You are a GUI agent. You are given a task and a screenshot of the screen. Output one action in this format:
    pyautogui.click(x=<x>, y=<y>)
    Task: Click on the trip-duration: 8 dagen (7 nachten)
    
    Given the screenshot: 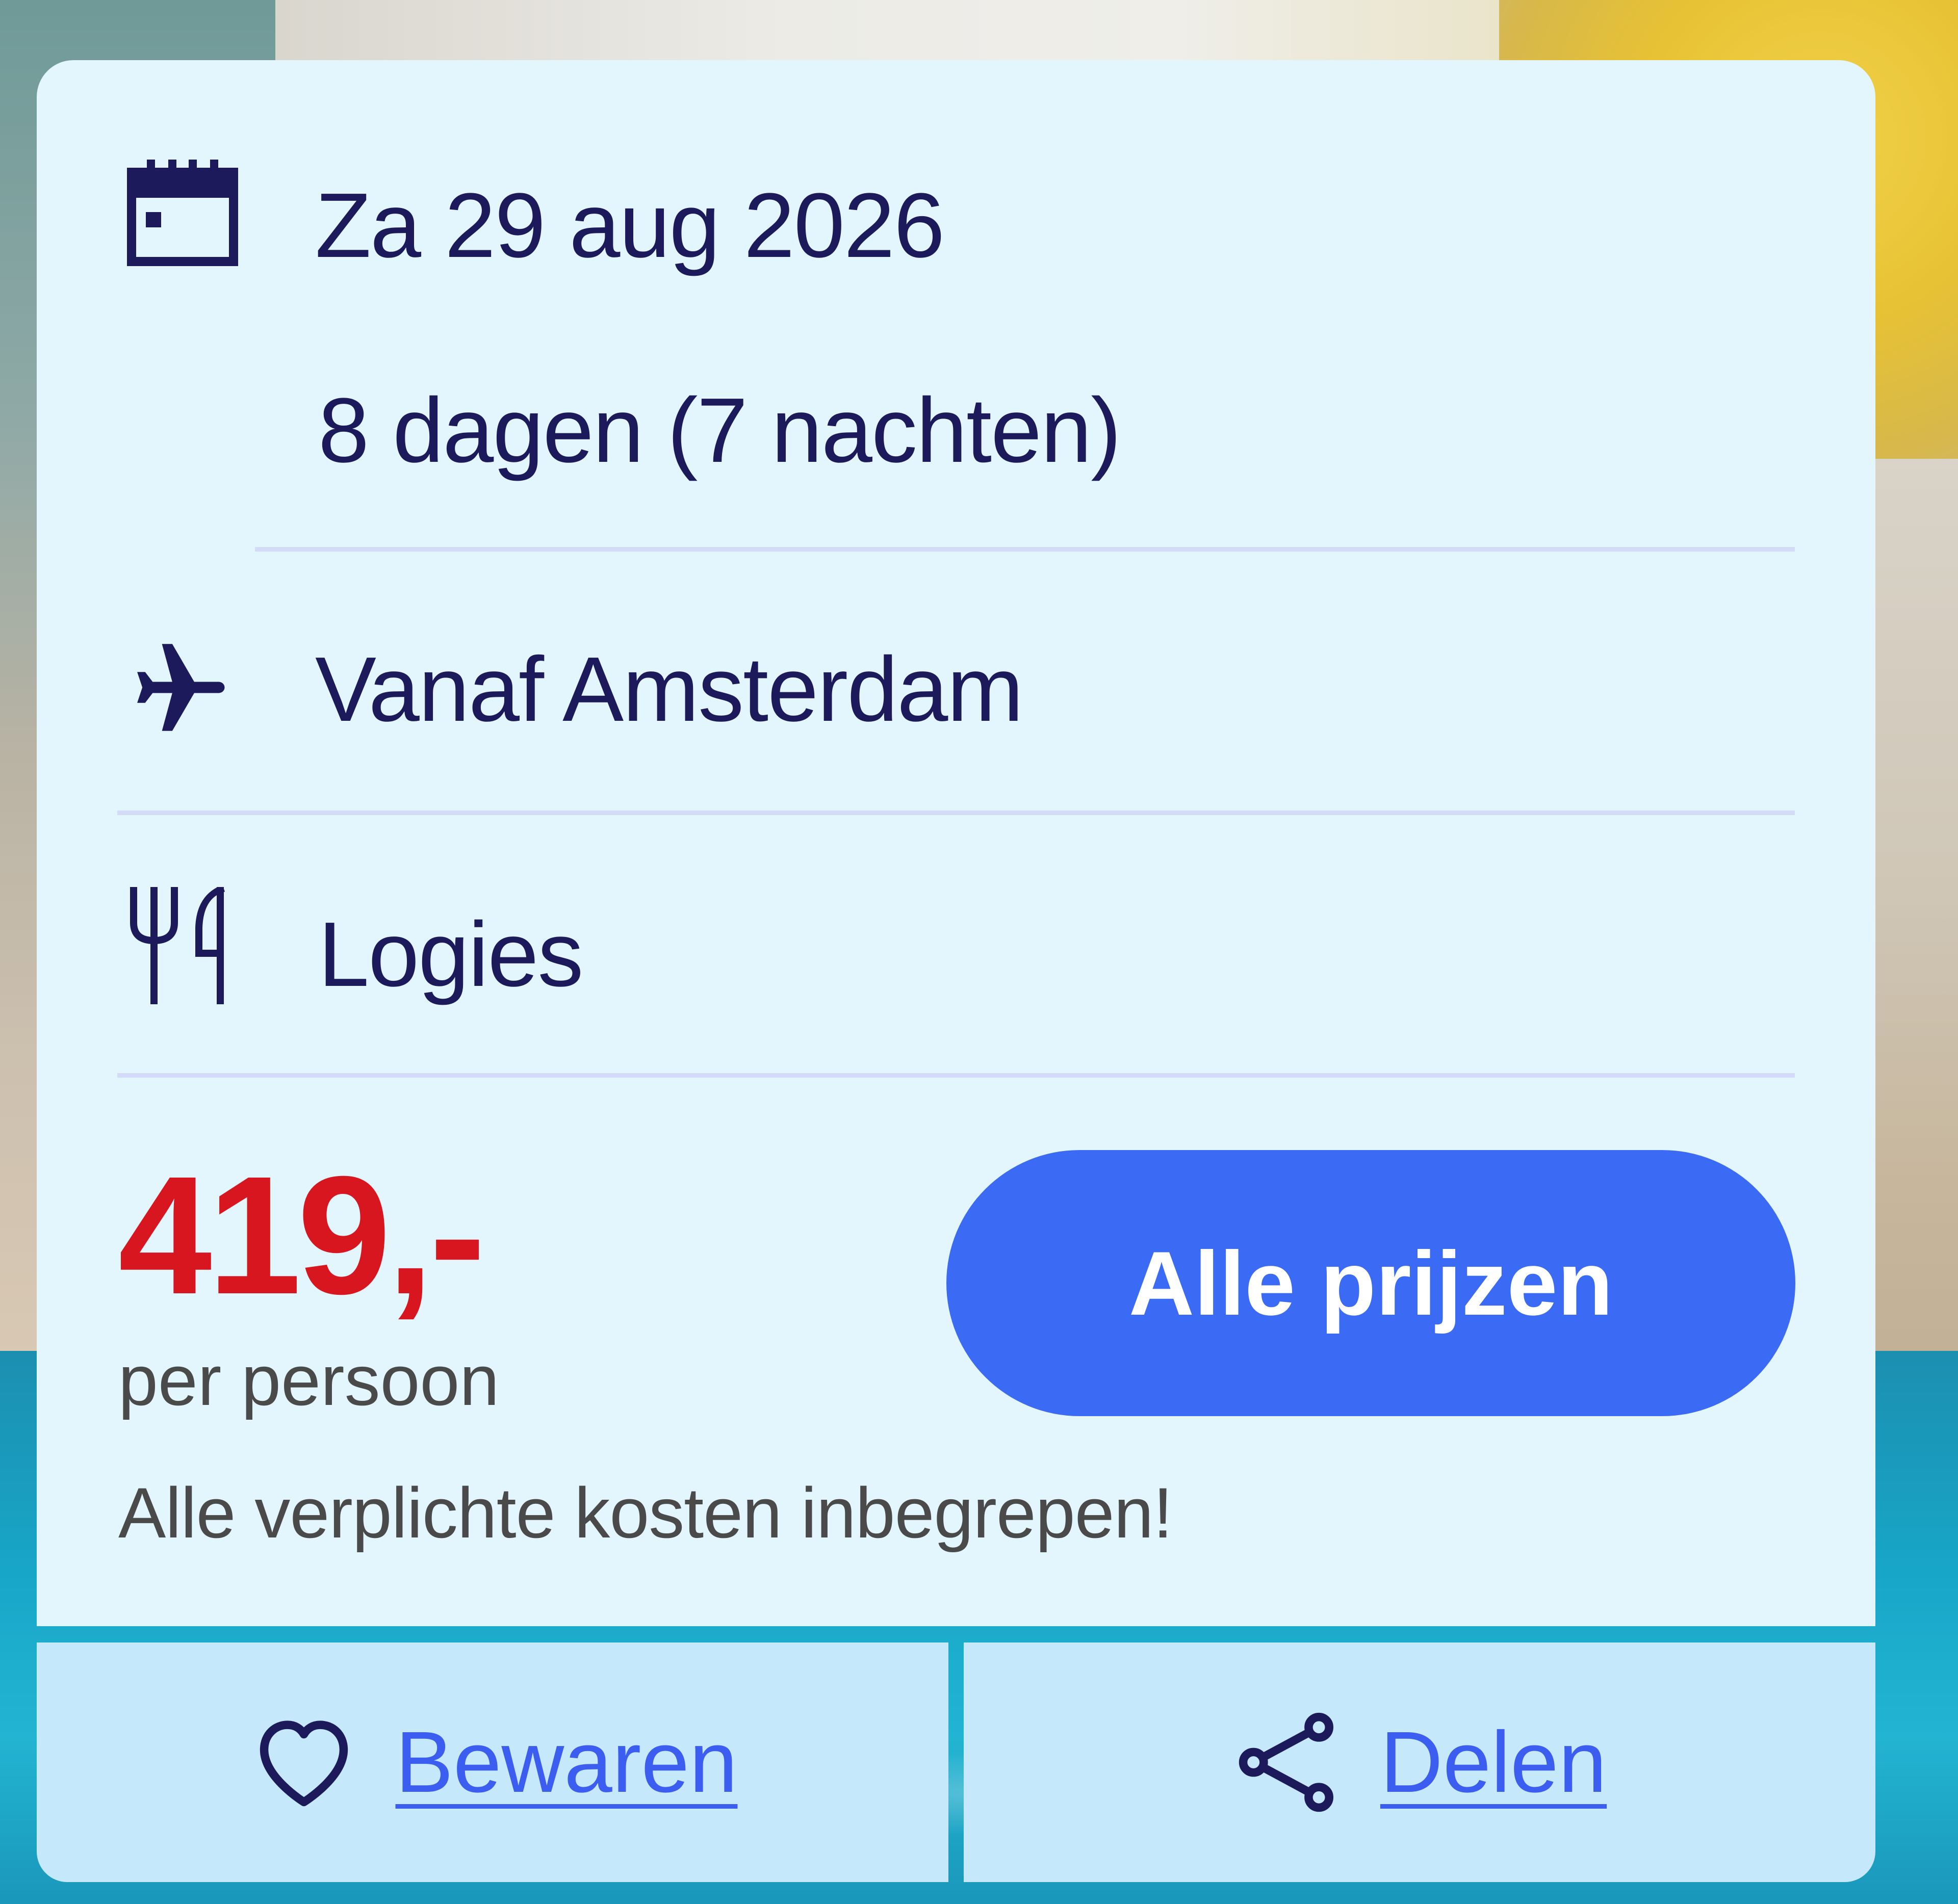 What is the action you would take?
    pyautogui.click(x=719, y=430)
    